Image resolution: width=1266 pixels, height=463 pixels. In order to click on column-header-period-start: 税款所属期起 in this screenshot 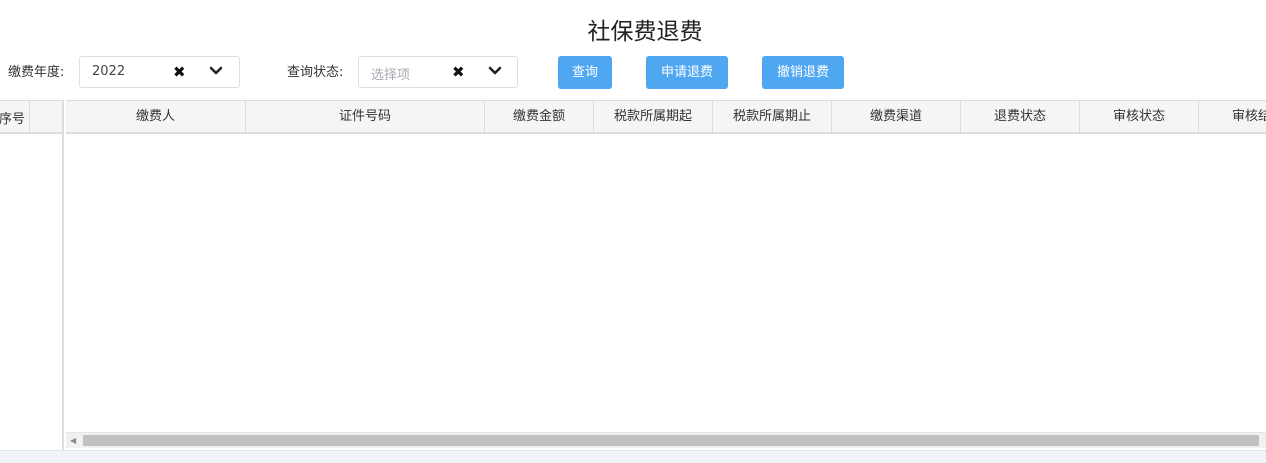, I will do `click(653, 117)`.